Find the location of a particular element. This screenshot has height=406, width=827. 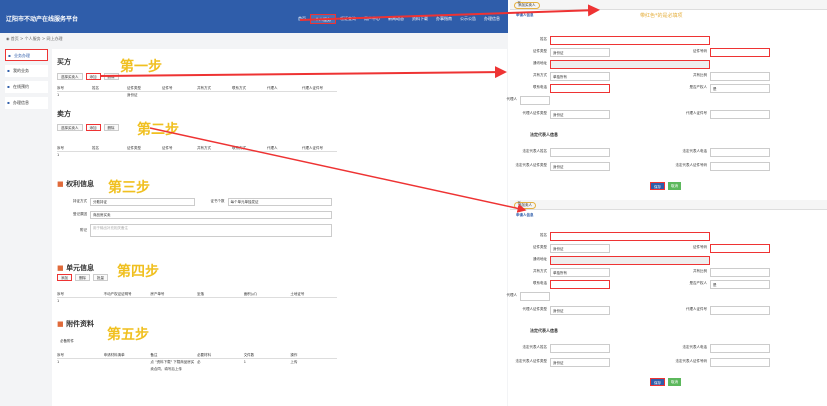

buyer-buttons: 选择买卖人 添加 删除 is located at coordinates (88, 76).